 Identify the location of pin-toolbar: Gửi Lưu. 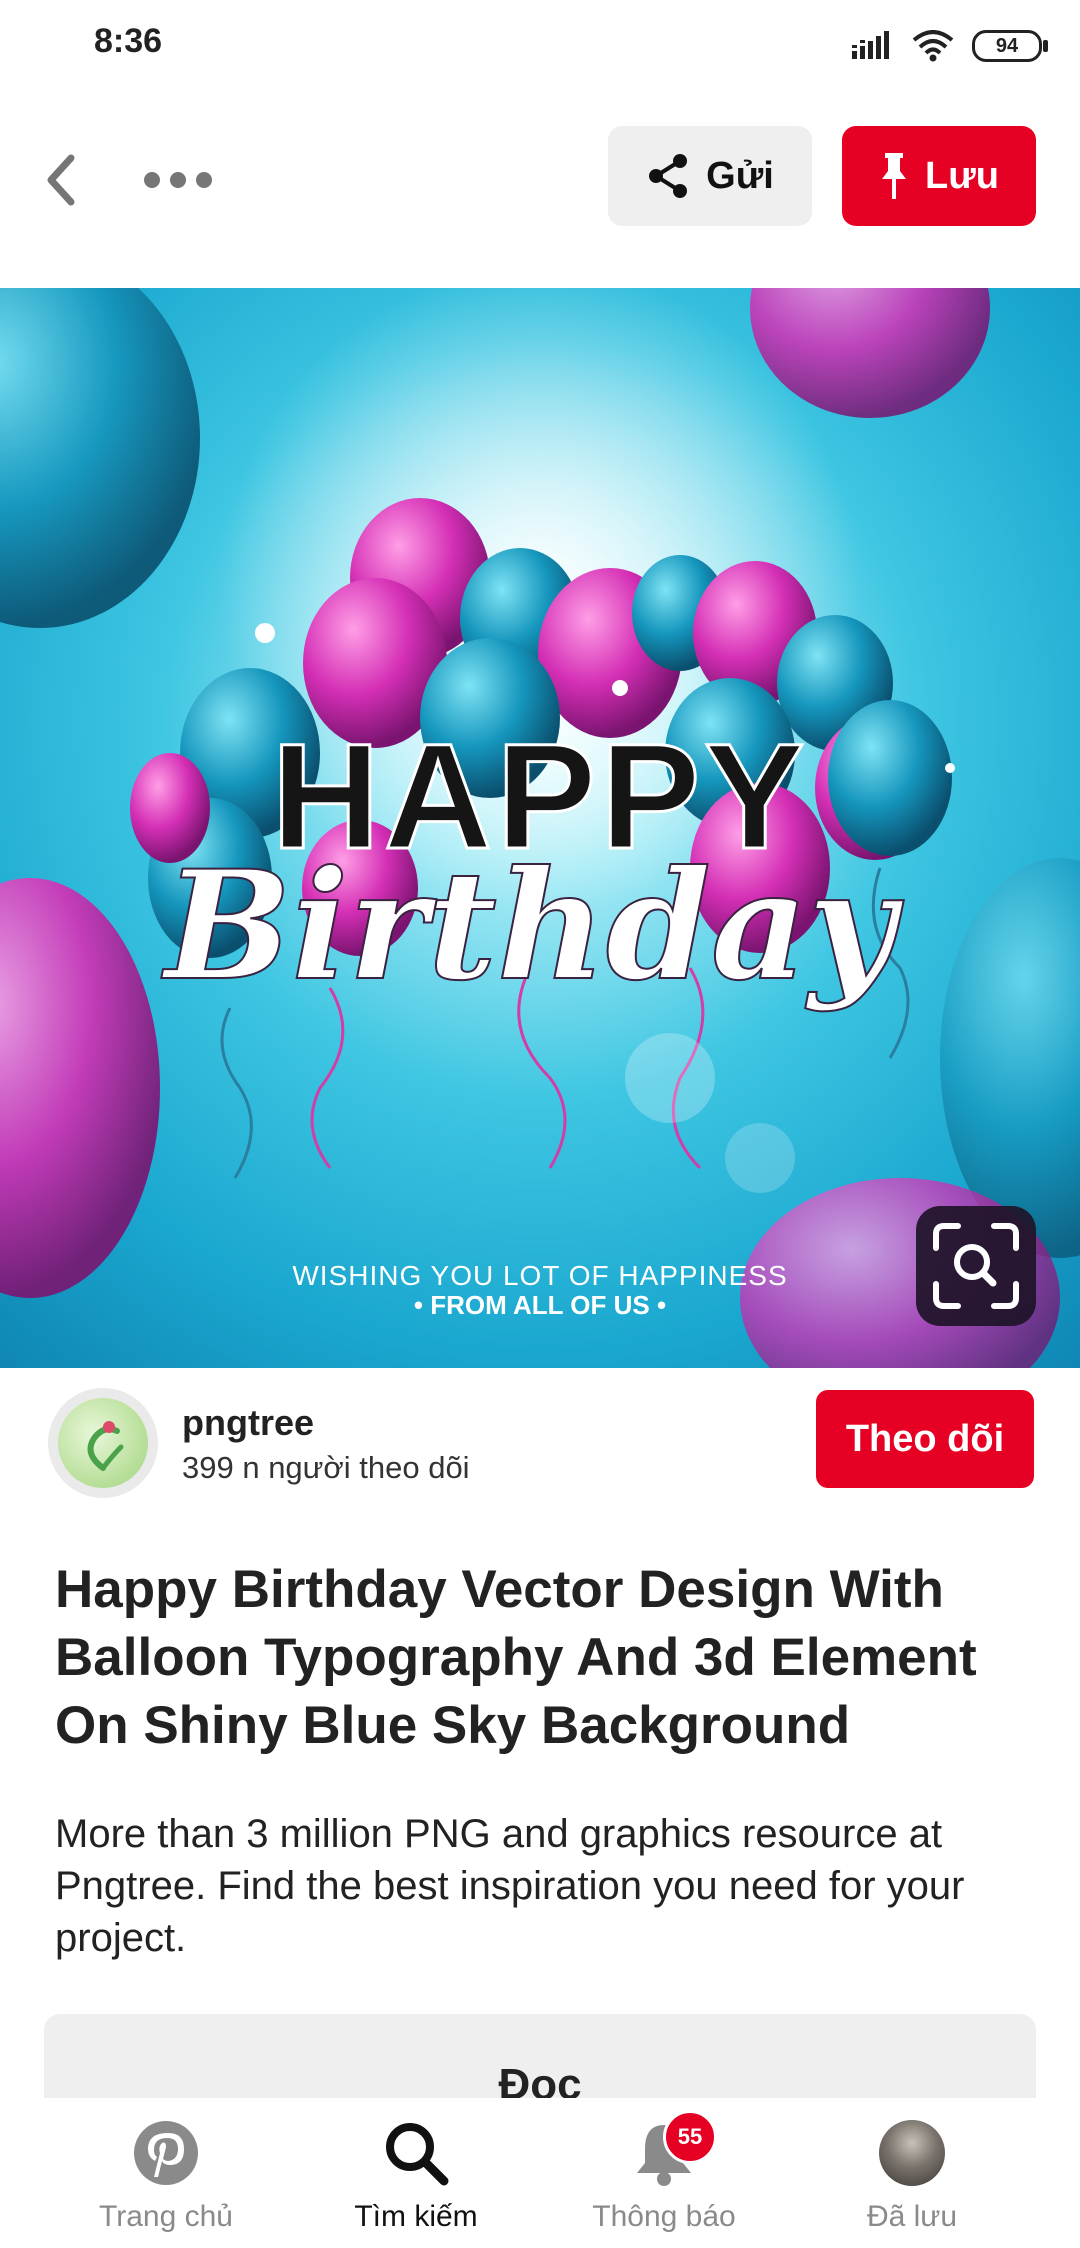
(540, 176).